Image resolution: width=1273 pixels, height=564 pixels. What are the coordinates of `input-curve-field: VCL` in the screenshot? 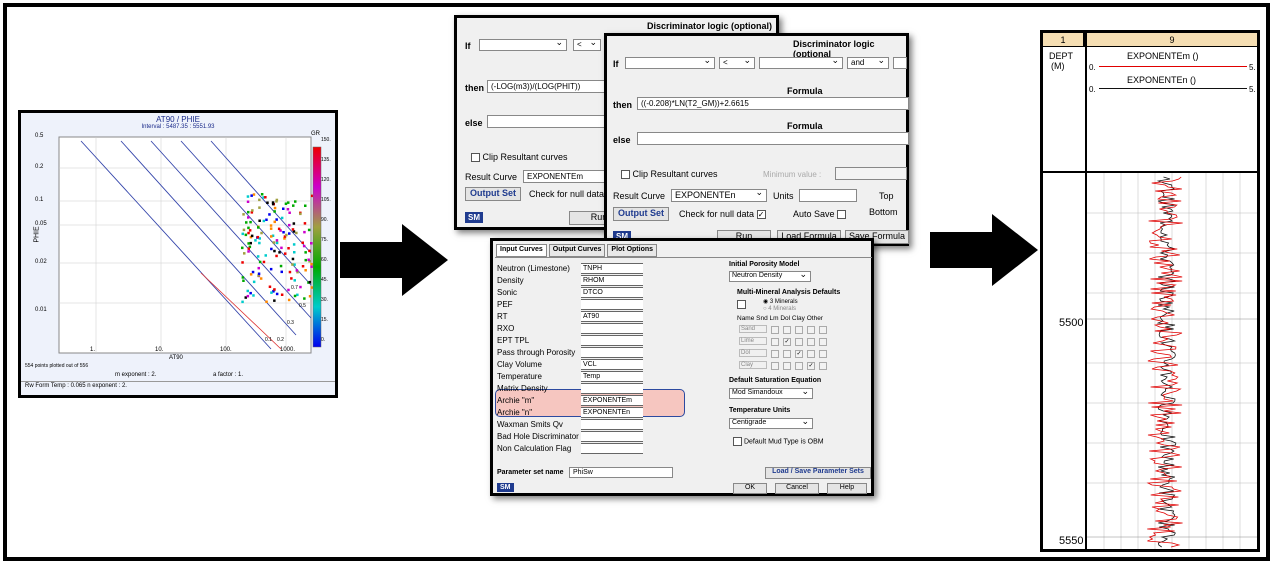 It's located at (612, 364).